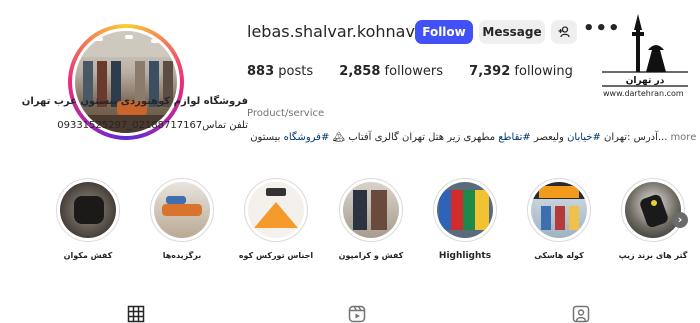  Describe the element at coordinates (559, 255) in the screenshot. I see `highlight-label: کوله هاسکی` at that location.